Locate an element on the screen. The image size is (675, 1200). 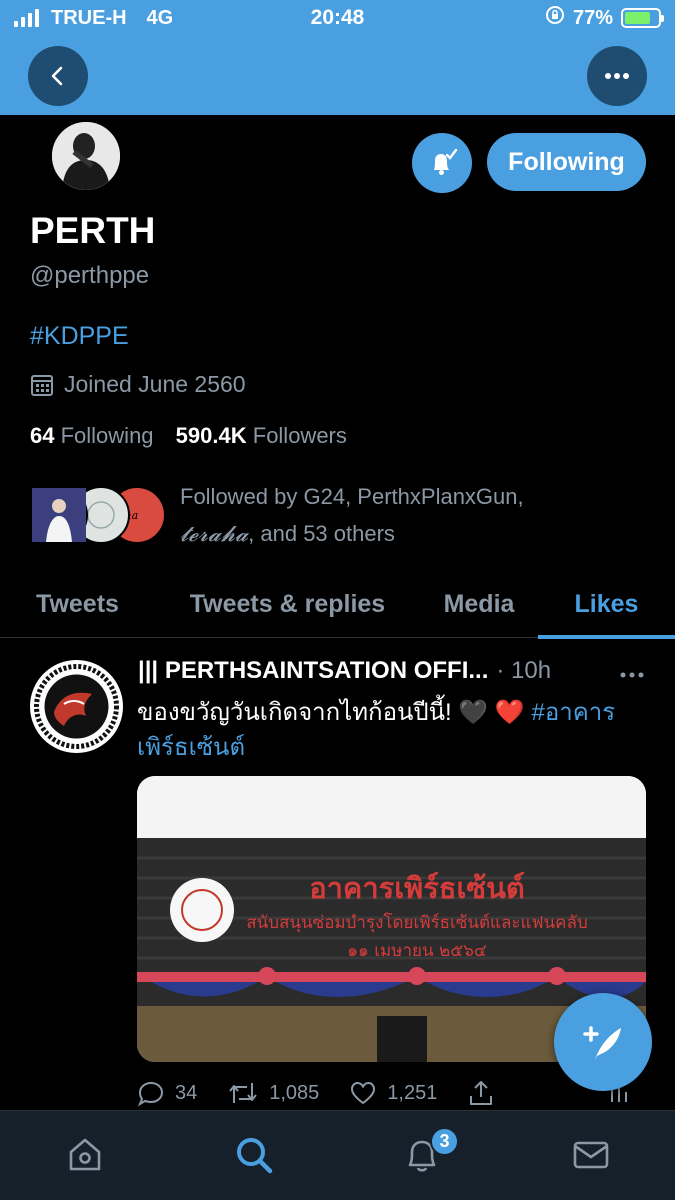
profile-tabs: Tweets Tweets & replies Media Likes is located at coordinates (337, 605).